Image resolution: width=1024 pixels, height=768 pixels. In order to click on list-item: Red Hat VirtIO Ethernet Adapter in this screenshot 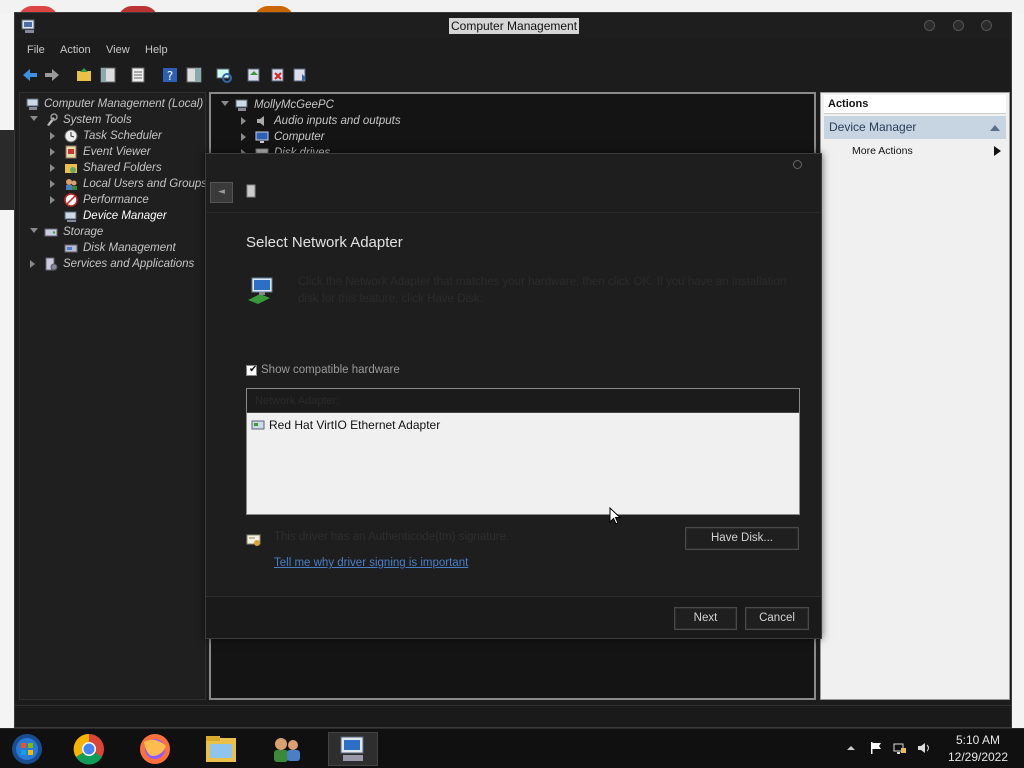, I will do `click(401, 425)`.